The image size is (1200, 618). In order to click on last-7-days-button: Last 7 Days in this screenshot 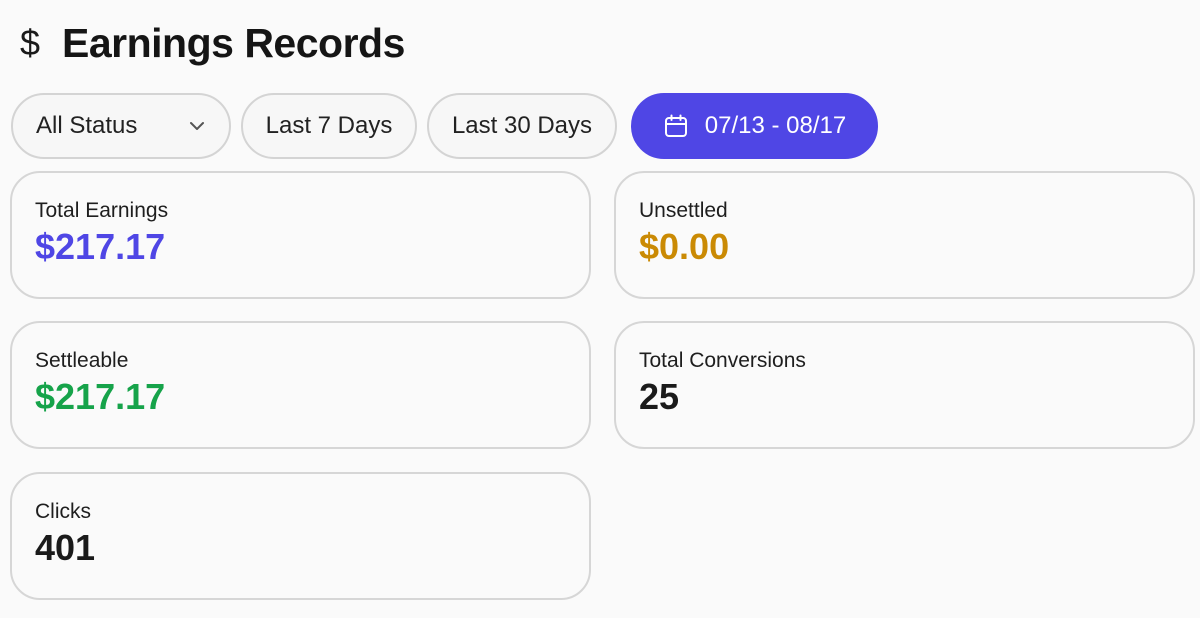, I will do `click(329, 126)`.